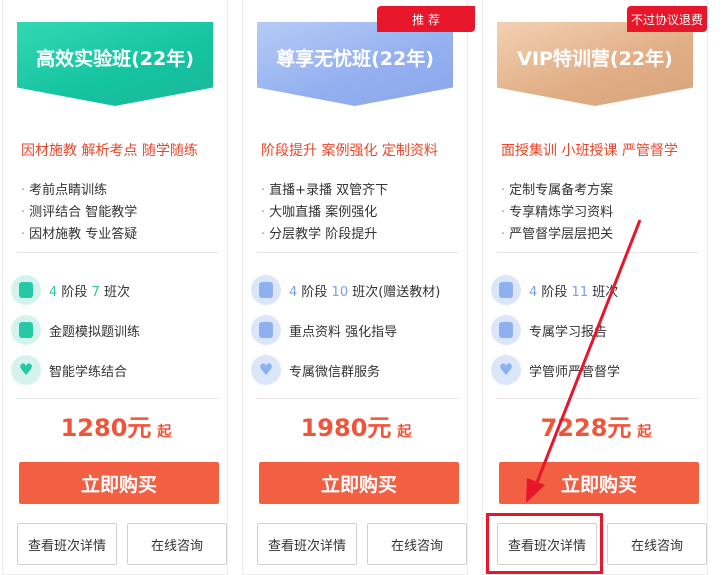 This screenshot has width=727, height=575. What do you see at coordinates (557, 191) in the screenshot?
I see `bullet-item: 定制专属备考方案` at bounding box center [557, 191].